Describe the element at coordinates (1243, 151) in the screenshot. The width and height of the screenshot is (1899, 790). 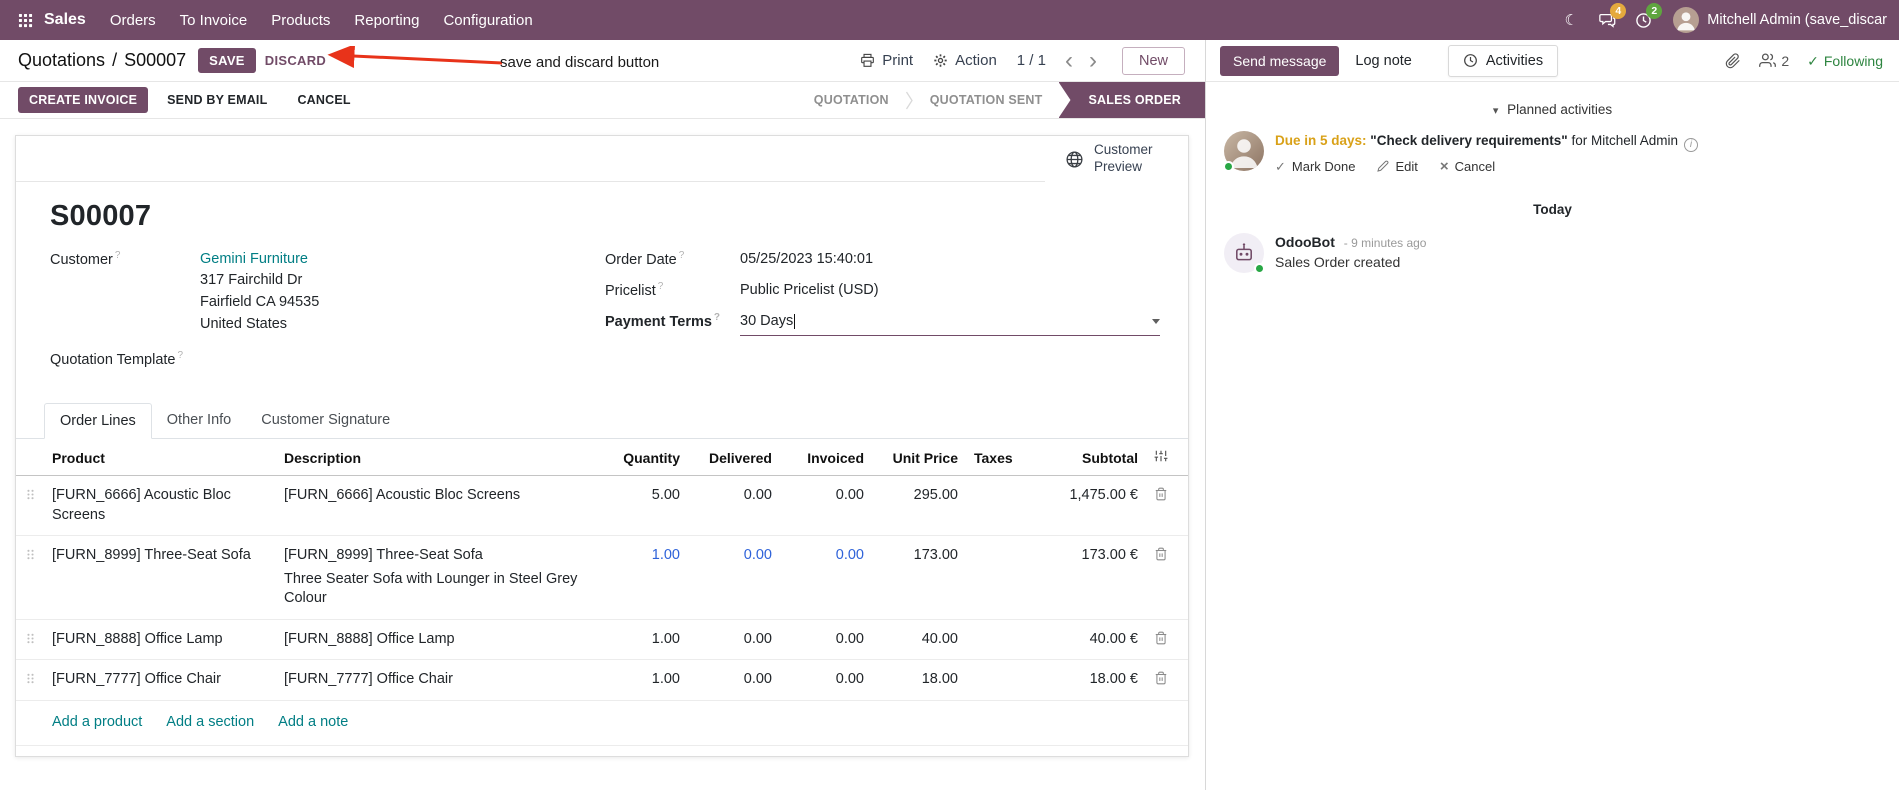
I see `activity-avatar` at that location.